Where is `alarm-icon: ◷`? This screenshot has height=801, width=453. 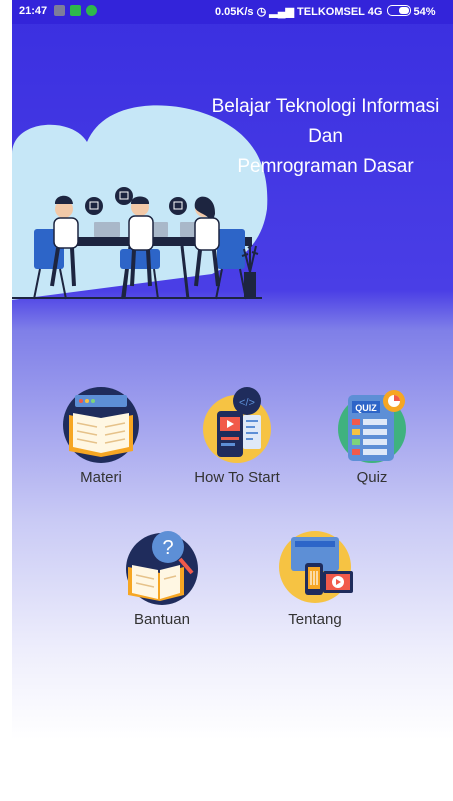
alarm-icon: ◷ is located at coordinates (261, 12).